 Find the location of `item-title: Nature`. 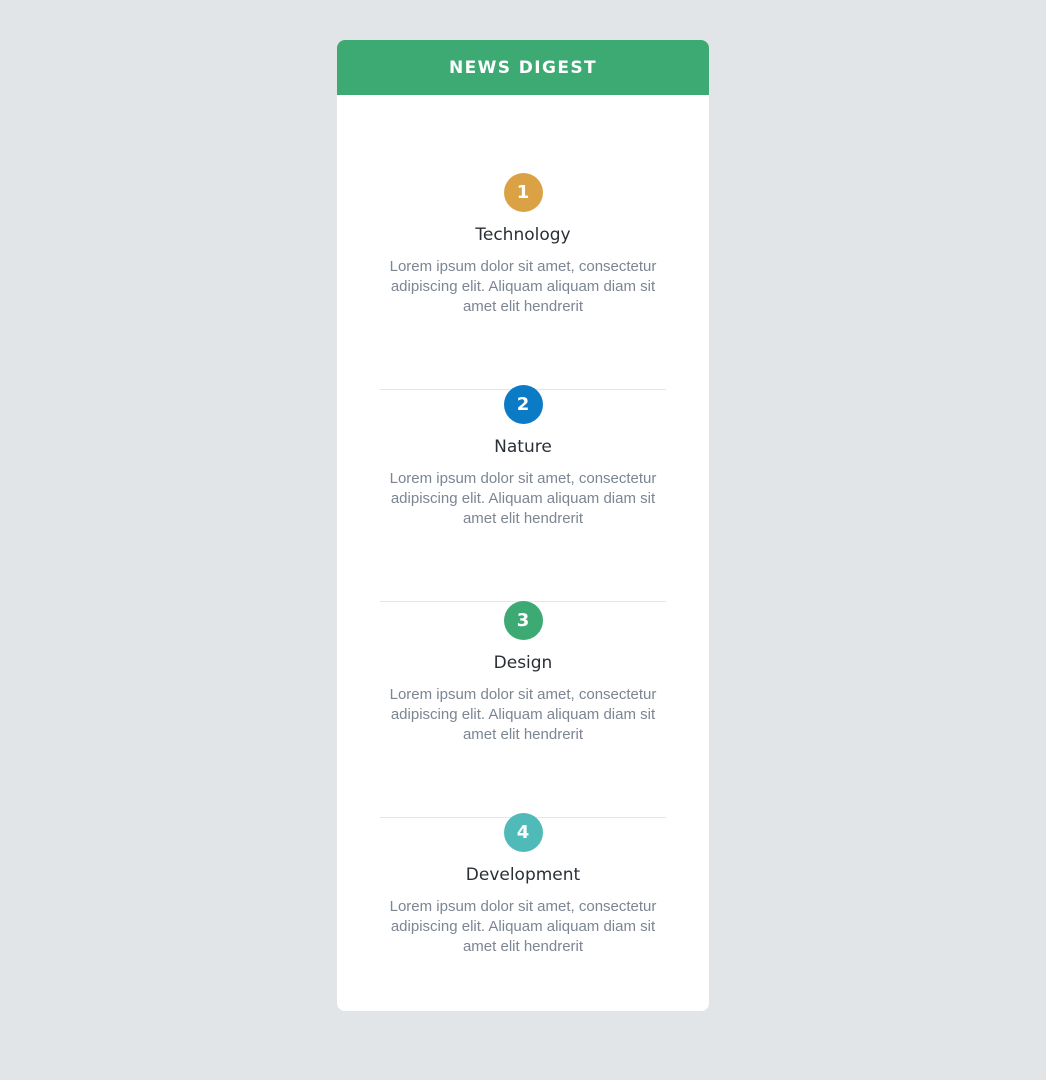

item-title: Nature is located at coordinates (523, 447).